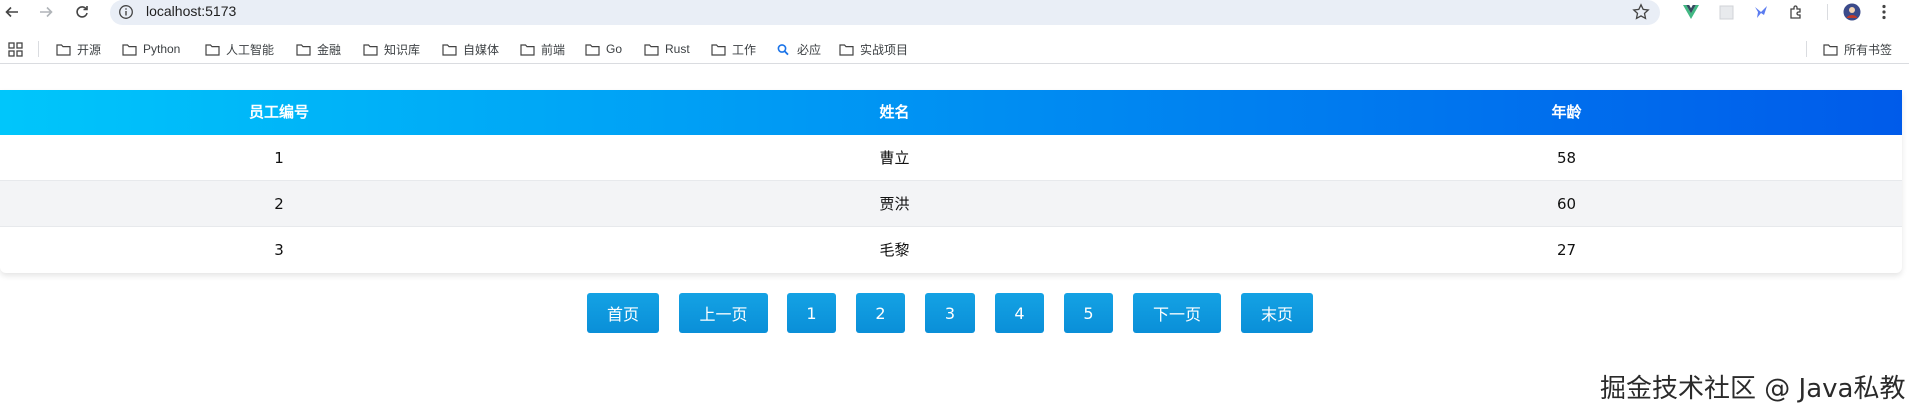  I want to click on page-button-2: 2, so click(880, 313).